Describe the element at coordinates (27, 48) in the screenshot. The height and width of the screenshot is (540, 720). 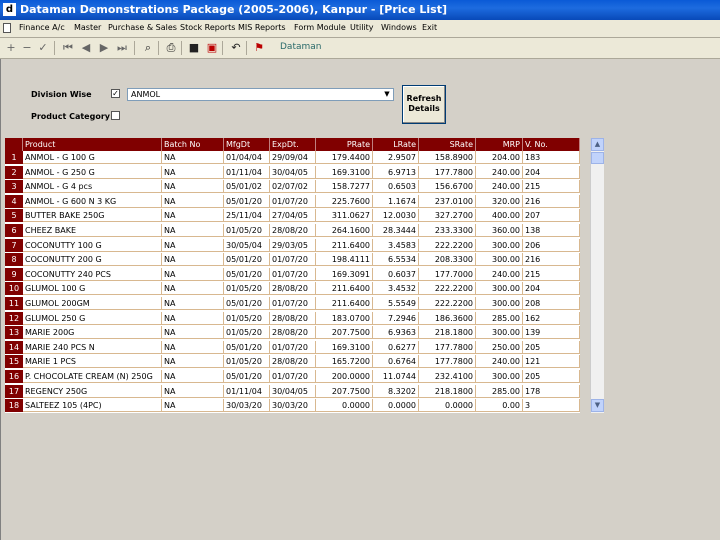
I see `remove-icon: −` at that location.